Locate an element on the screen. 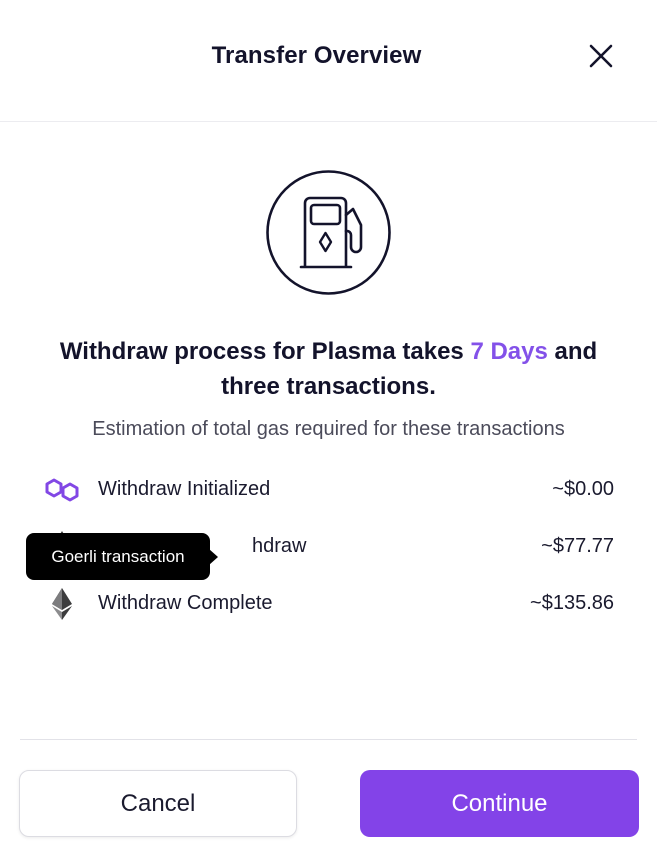  polygon-icon is located at coordinates (62, 490).